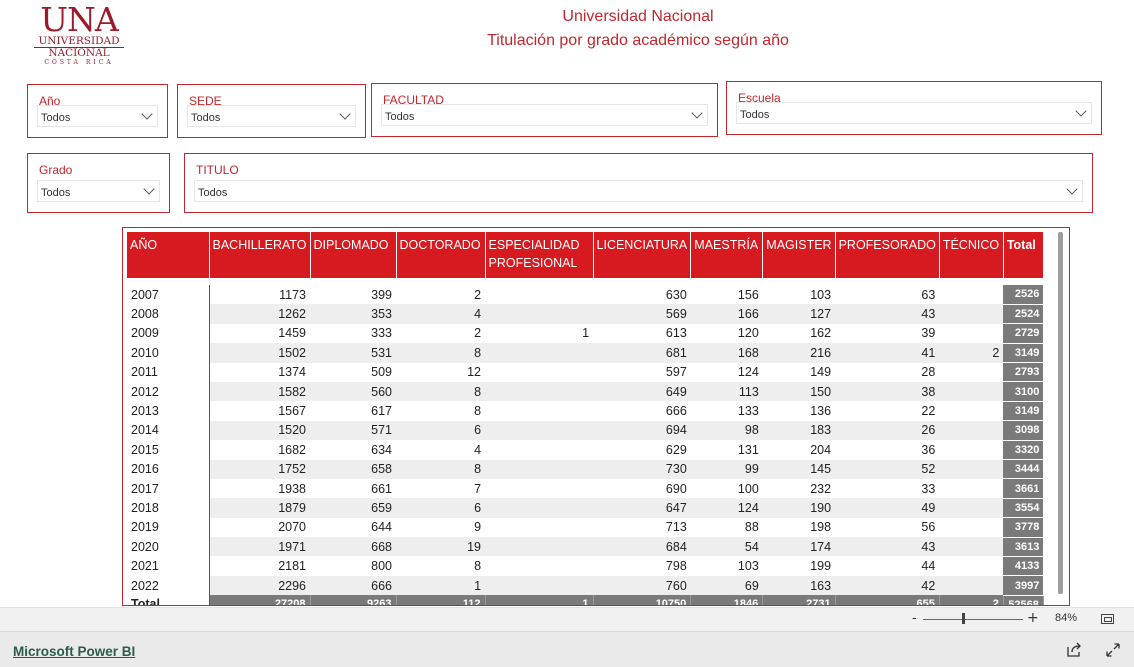 The height and width of the screenshot is (667, 1134). Describe the element at coordinates (271, 116) in the screenshot. I see `slicer-sede-dropdown: Todos` at that location.